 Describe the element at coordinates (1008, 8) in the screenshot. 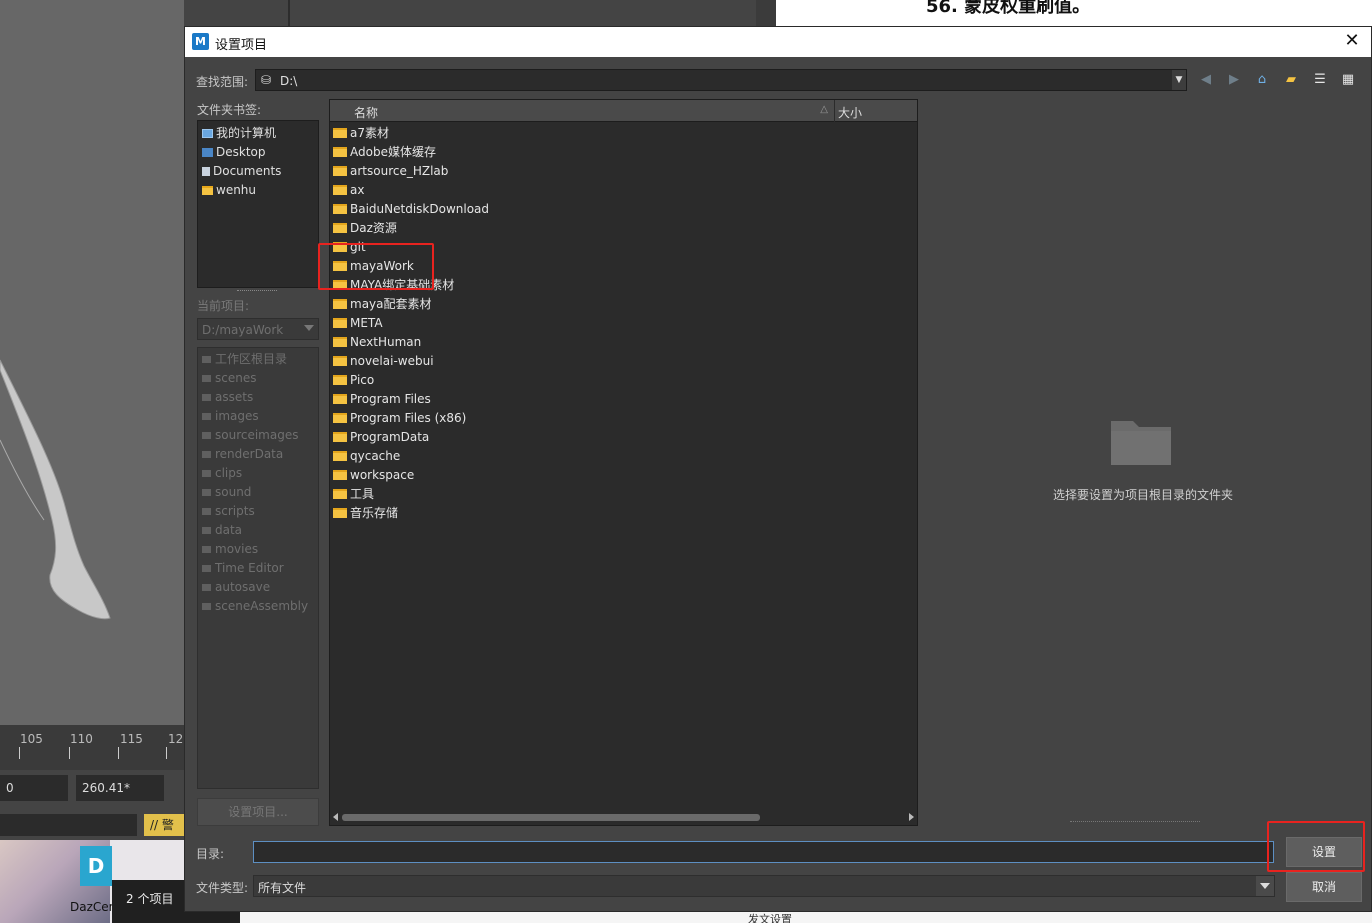

I see `doc-heading: 56. 蒙皮权重刷值。` at that location.